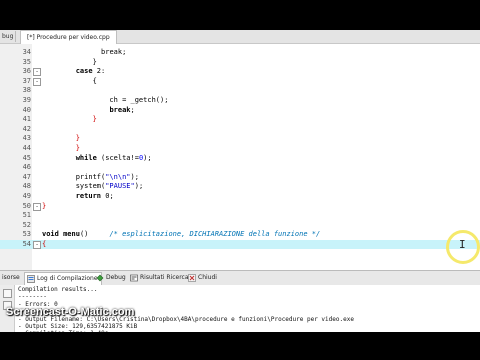  Describe the element at coordinates (67, 278) in the screenshot. I see `tab-compile-log-label: Log di Compilazione` at that location.